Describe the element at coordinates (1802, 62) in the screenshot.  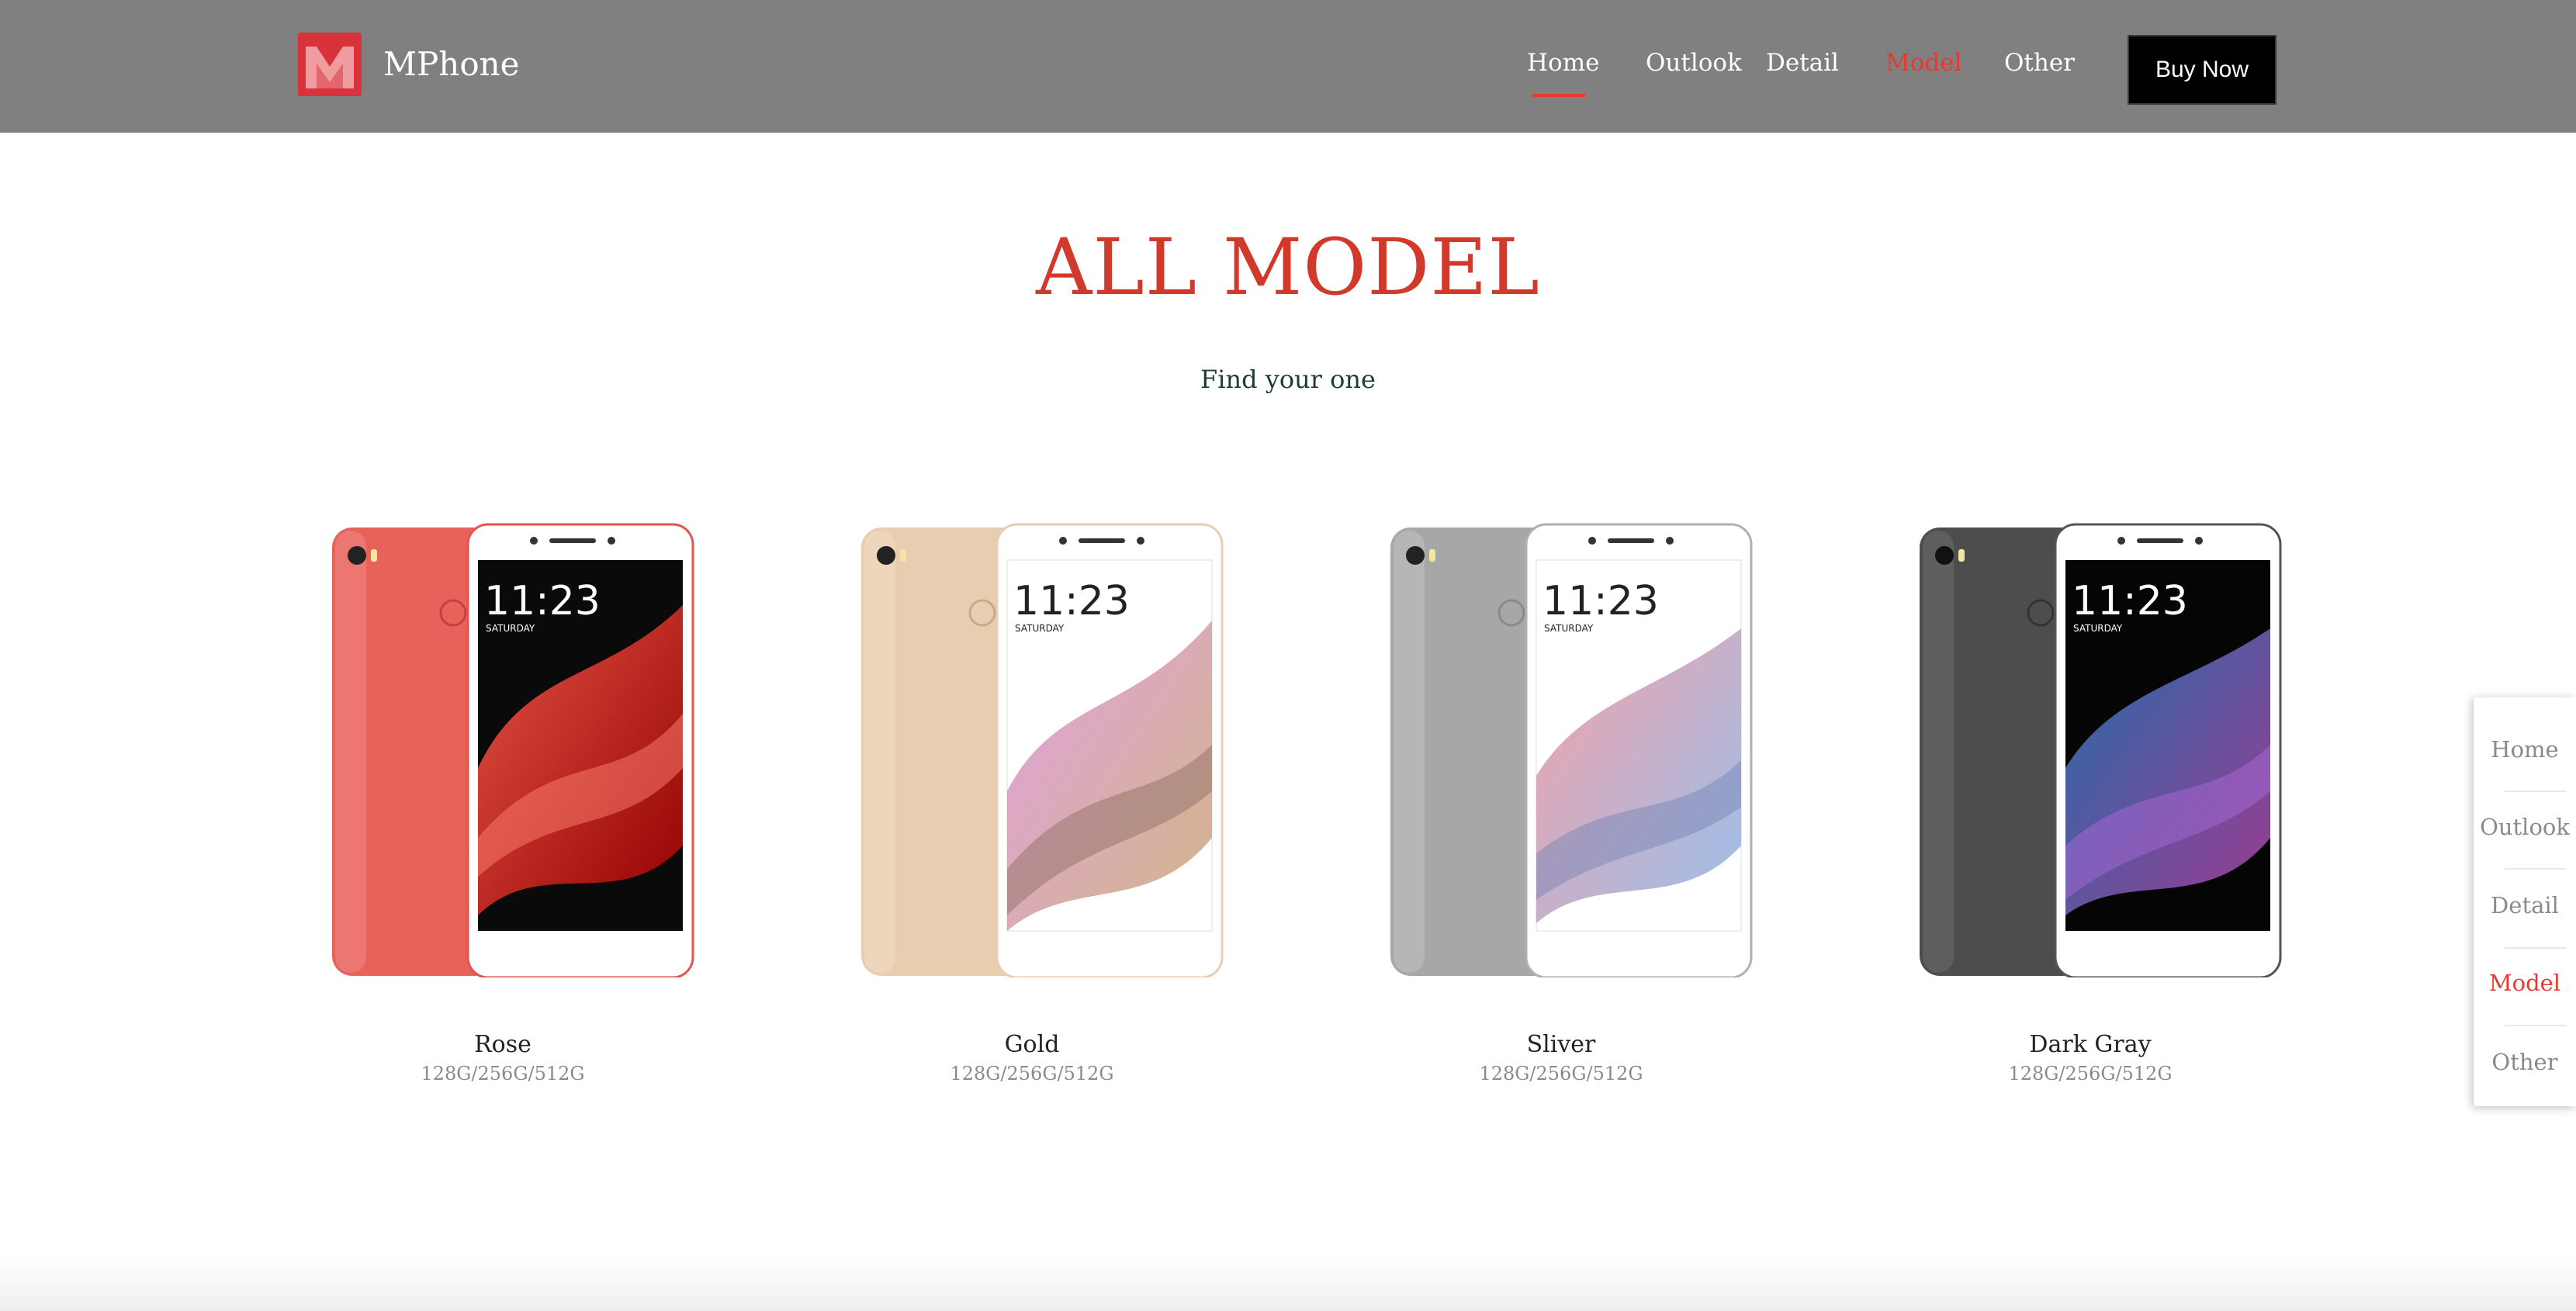
I see `nav-detail: Detail` at that location.